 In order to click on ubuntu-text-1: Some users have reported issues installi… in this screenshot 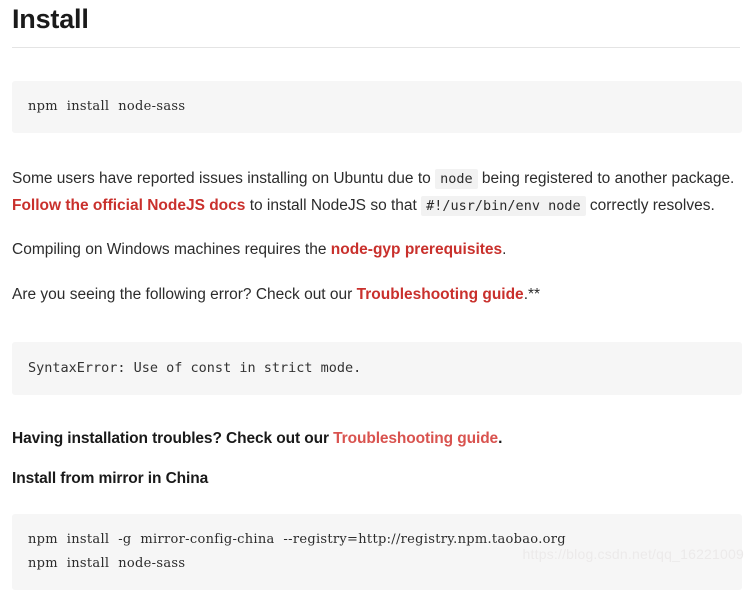, I will do `click(224, 179)`.